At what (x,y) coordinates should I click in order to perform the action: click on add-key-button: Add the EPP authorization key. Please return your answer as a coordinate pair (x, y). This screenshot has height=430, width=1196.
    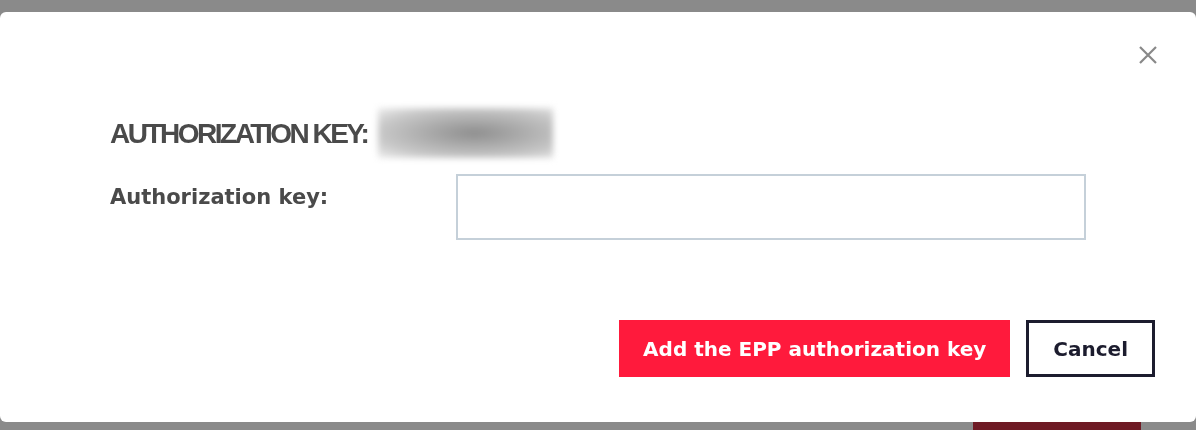
    Looking at the image, I should click on (815, 348).